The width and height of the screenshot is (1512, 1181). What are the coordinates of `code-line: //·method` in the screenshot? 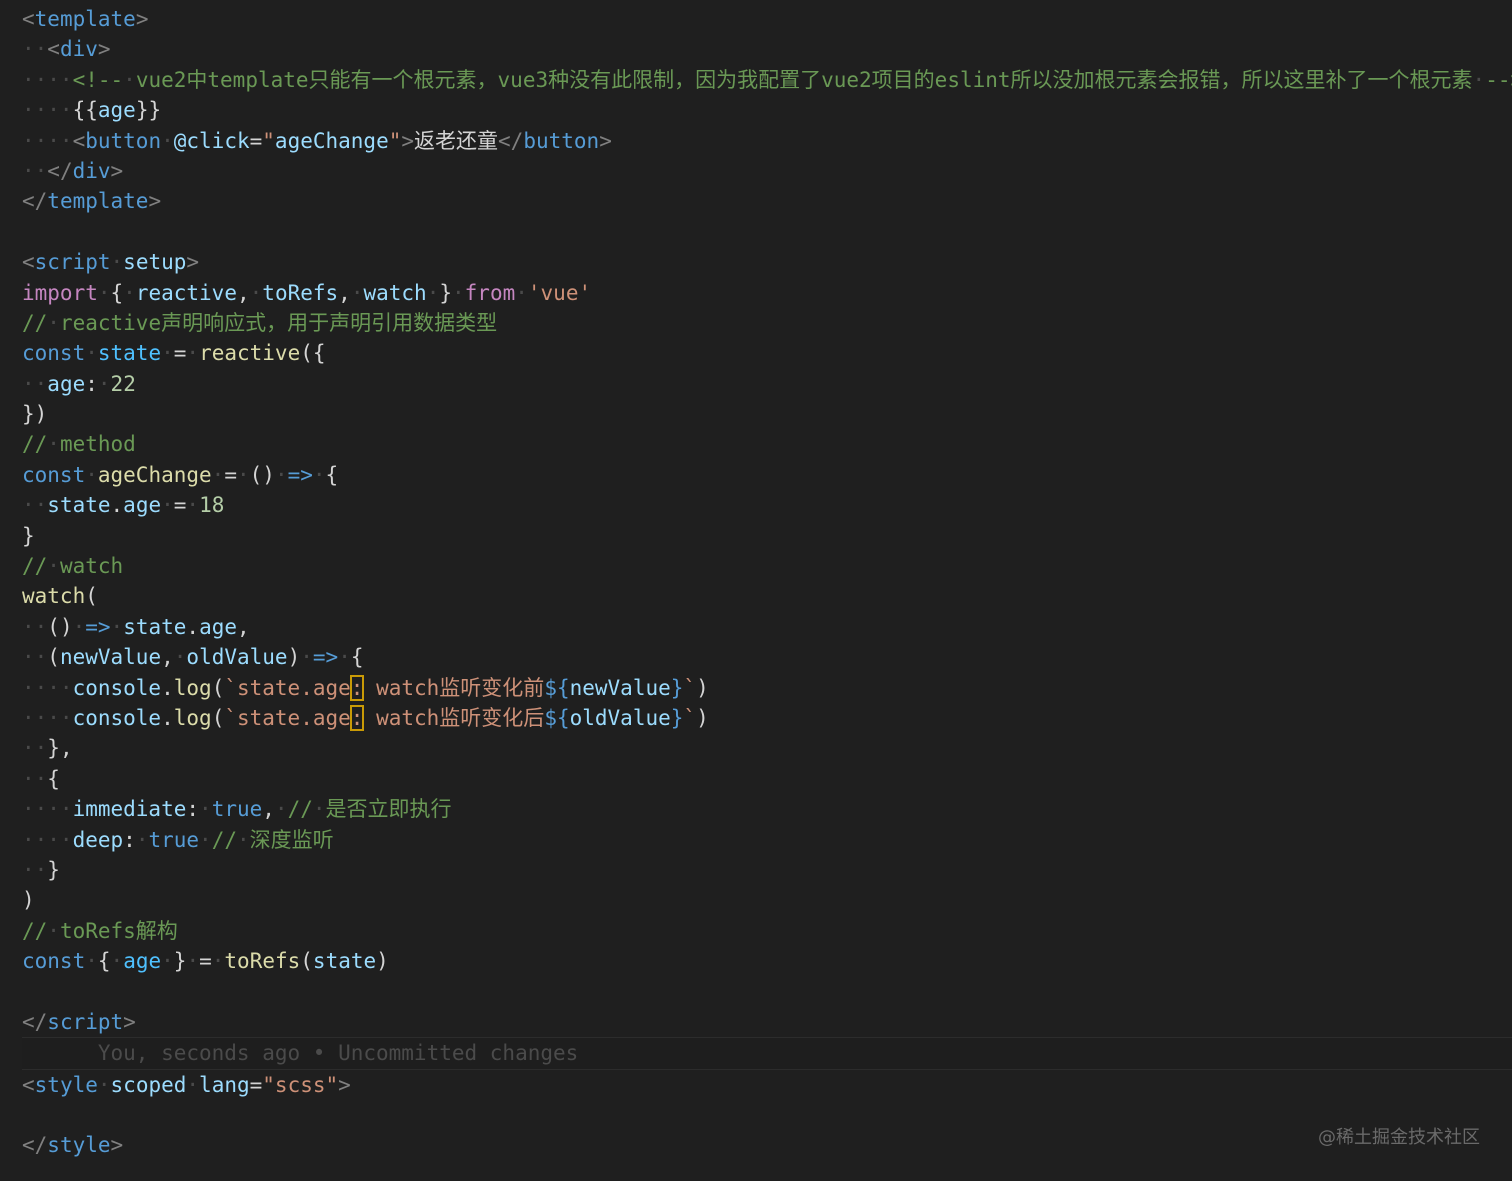 It's located at (767, 444).